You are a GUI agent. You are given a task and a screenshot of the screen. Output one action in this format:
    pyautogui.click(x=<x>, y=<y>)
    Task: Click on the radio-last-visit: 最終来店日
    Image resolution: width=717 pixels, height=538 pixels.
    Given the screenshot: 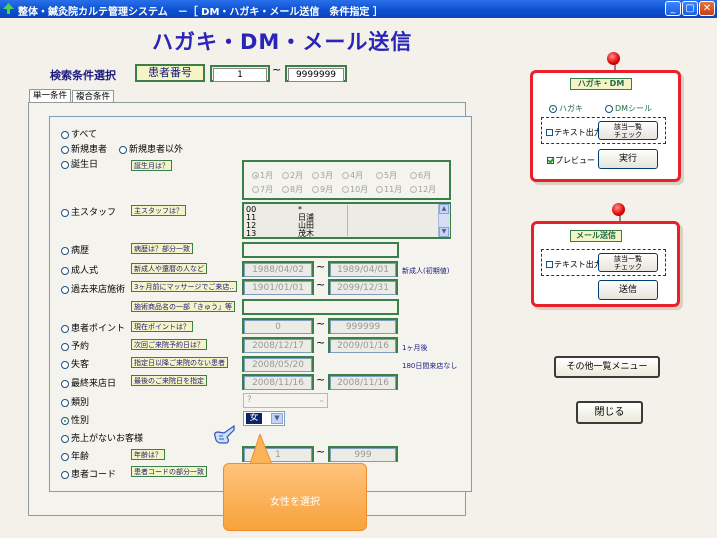 What is the action you would take?
    pyautogui.click(x=88, y=382)
    